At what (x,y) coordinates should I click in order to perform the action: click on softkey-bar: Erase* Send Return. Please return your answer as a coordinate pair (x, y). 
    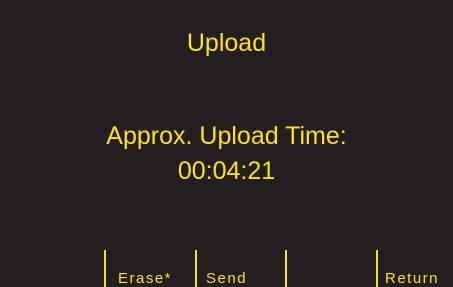
    Looking at the image, I should click on (226, 266).